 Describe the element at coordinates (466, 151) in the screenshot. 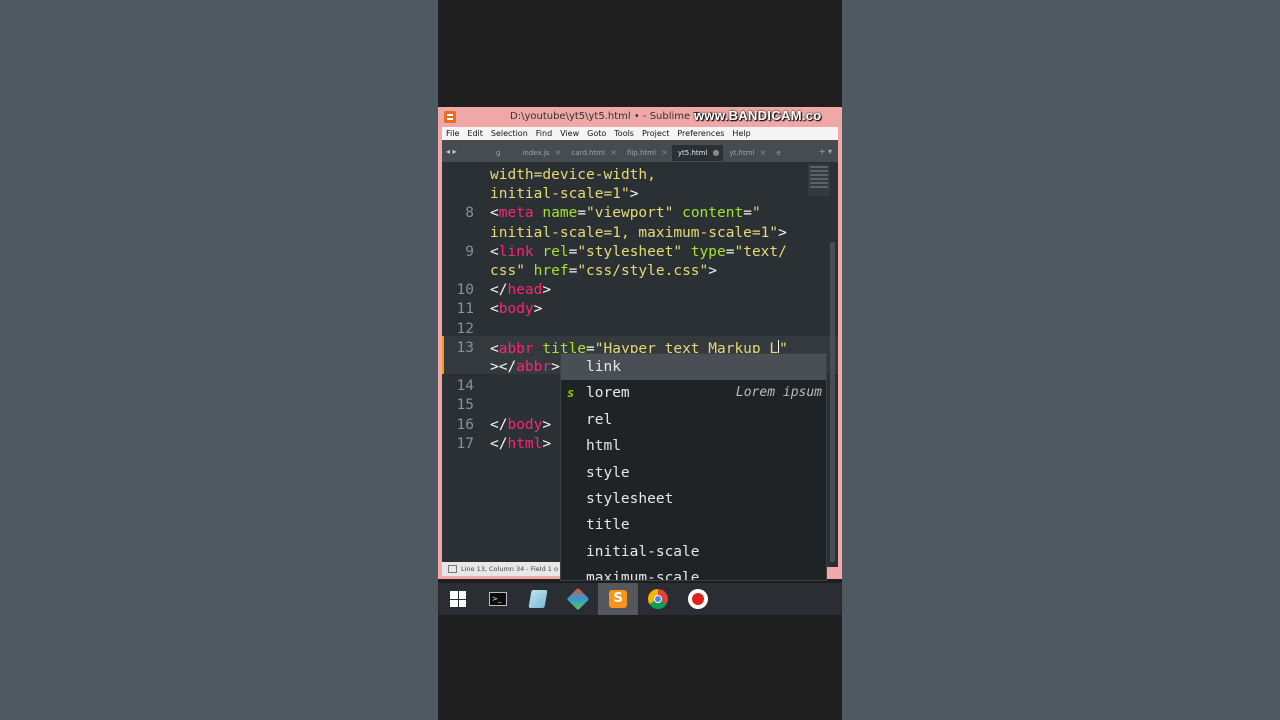

I see `tab-nav-arrows-icon: ◂ ▸` at that location.